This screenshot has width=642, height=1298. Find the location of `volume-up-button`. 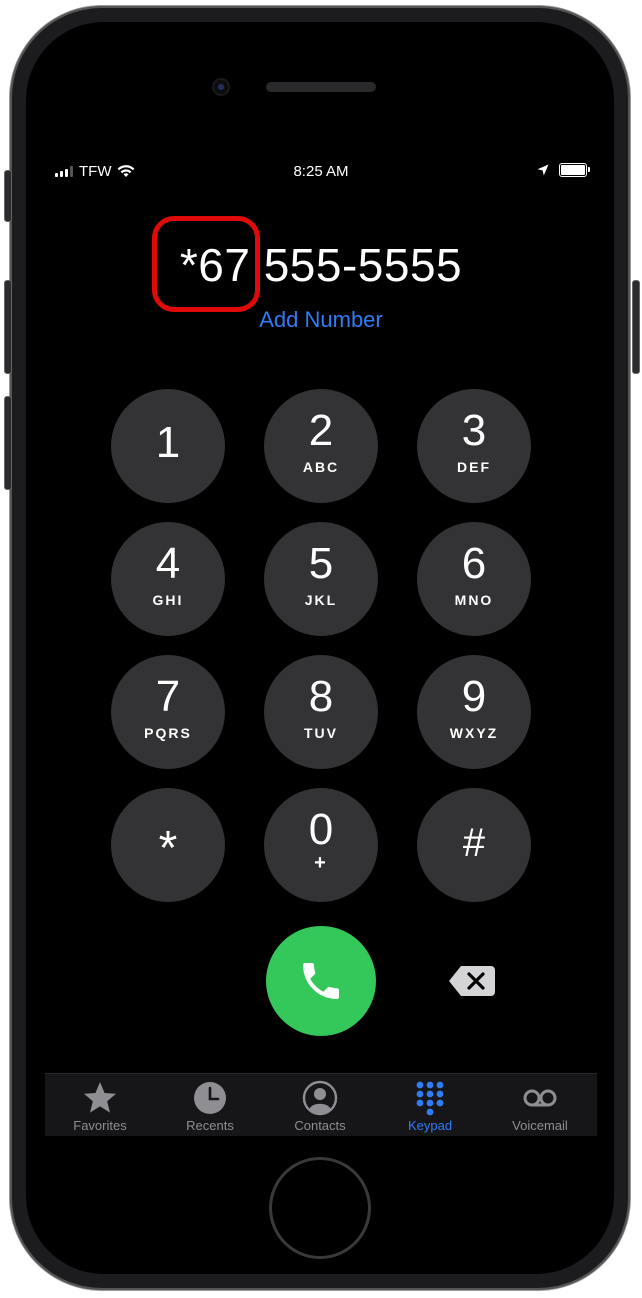

volume-up-button is located at coordinates (8, 327).